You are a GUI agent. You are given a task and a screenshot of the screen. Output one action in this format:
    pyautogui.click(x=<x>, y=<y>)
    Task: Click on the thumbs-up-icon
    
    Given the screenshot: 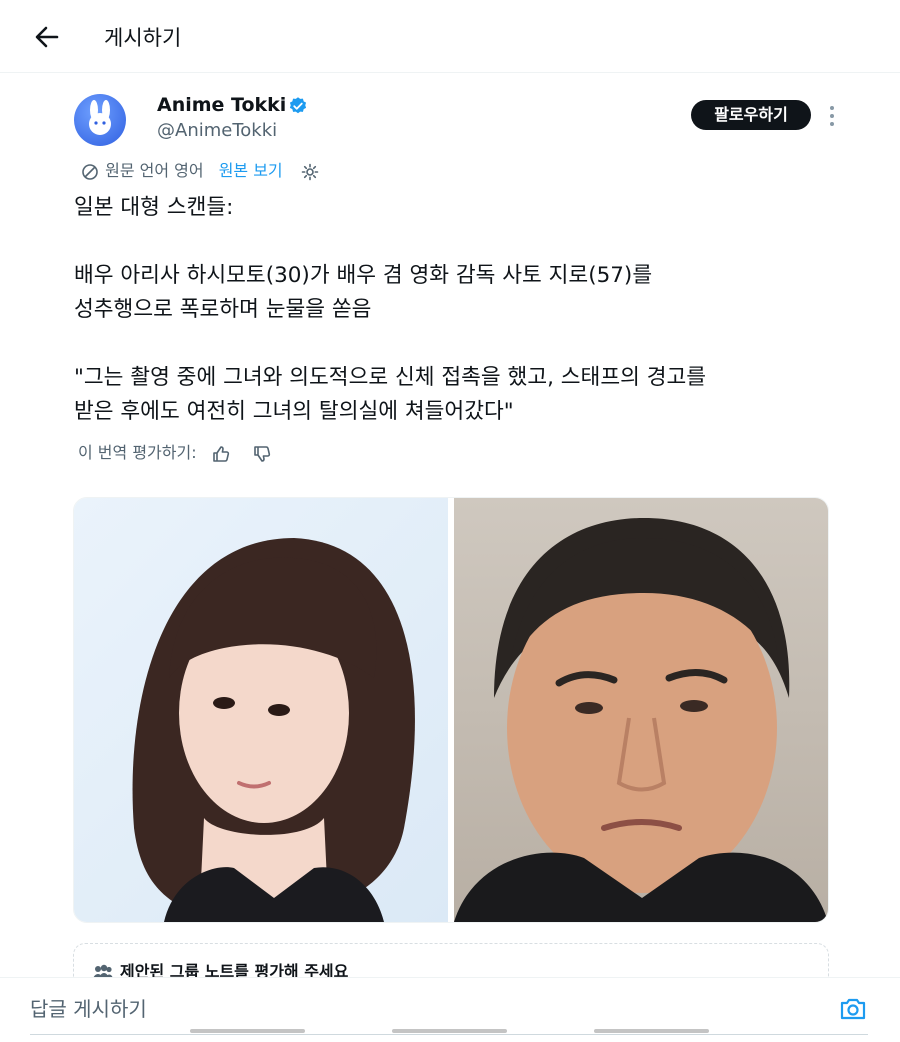 What is the action you would take?
    pyautogui.click(x=221, y=454)
    